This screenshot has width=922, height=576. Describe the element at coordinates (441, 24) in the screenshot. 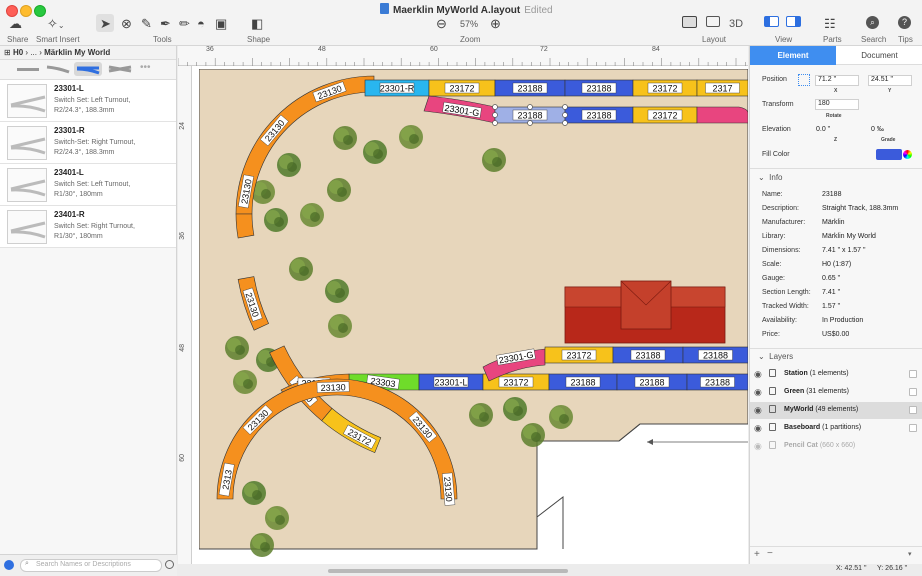

I see `zoom-out-button: ⊖` at that location.